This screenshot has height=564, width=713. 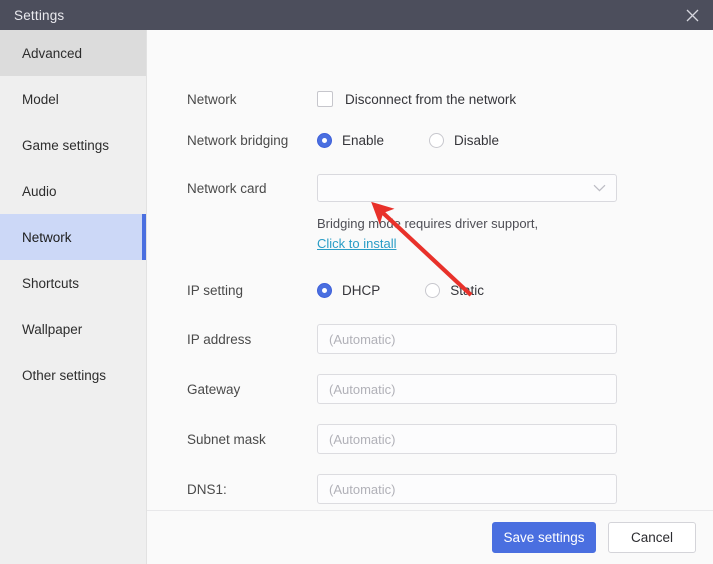 What do you see at coordinates (52, 329) in the screenshot?
I see `sidebar-item-label: Wallpaper` at bounding box center [52, 329].